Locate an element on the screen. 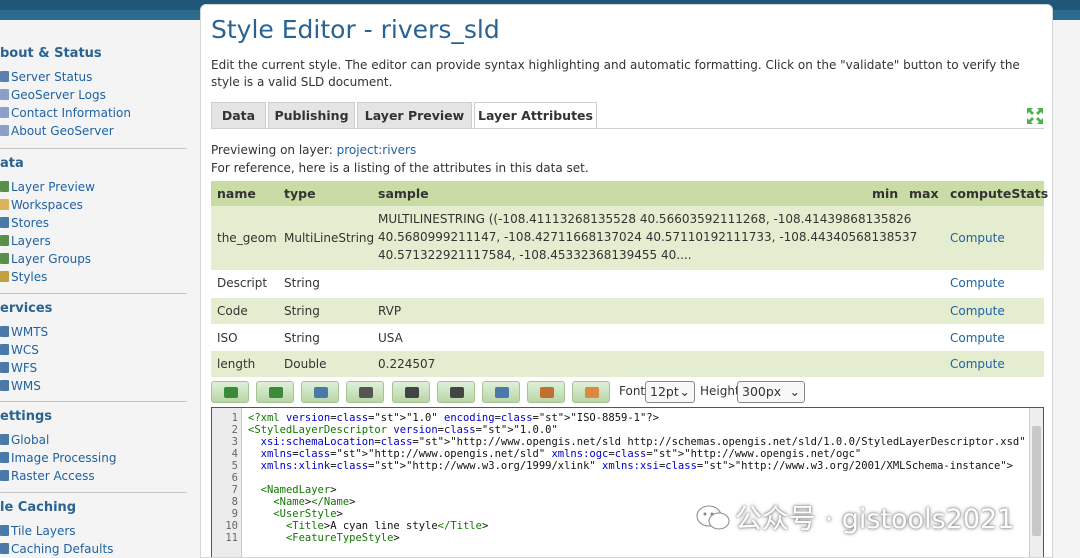 This screenshot has height=558, width=1080. replace-button is located at coordinates (456, 392).